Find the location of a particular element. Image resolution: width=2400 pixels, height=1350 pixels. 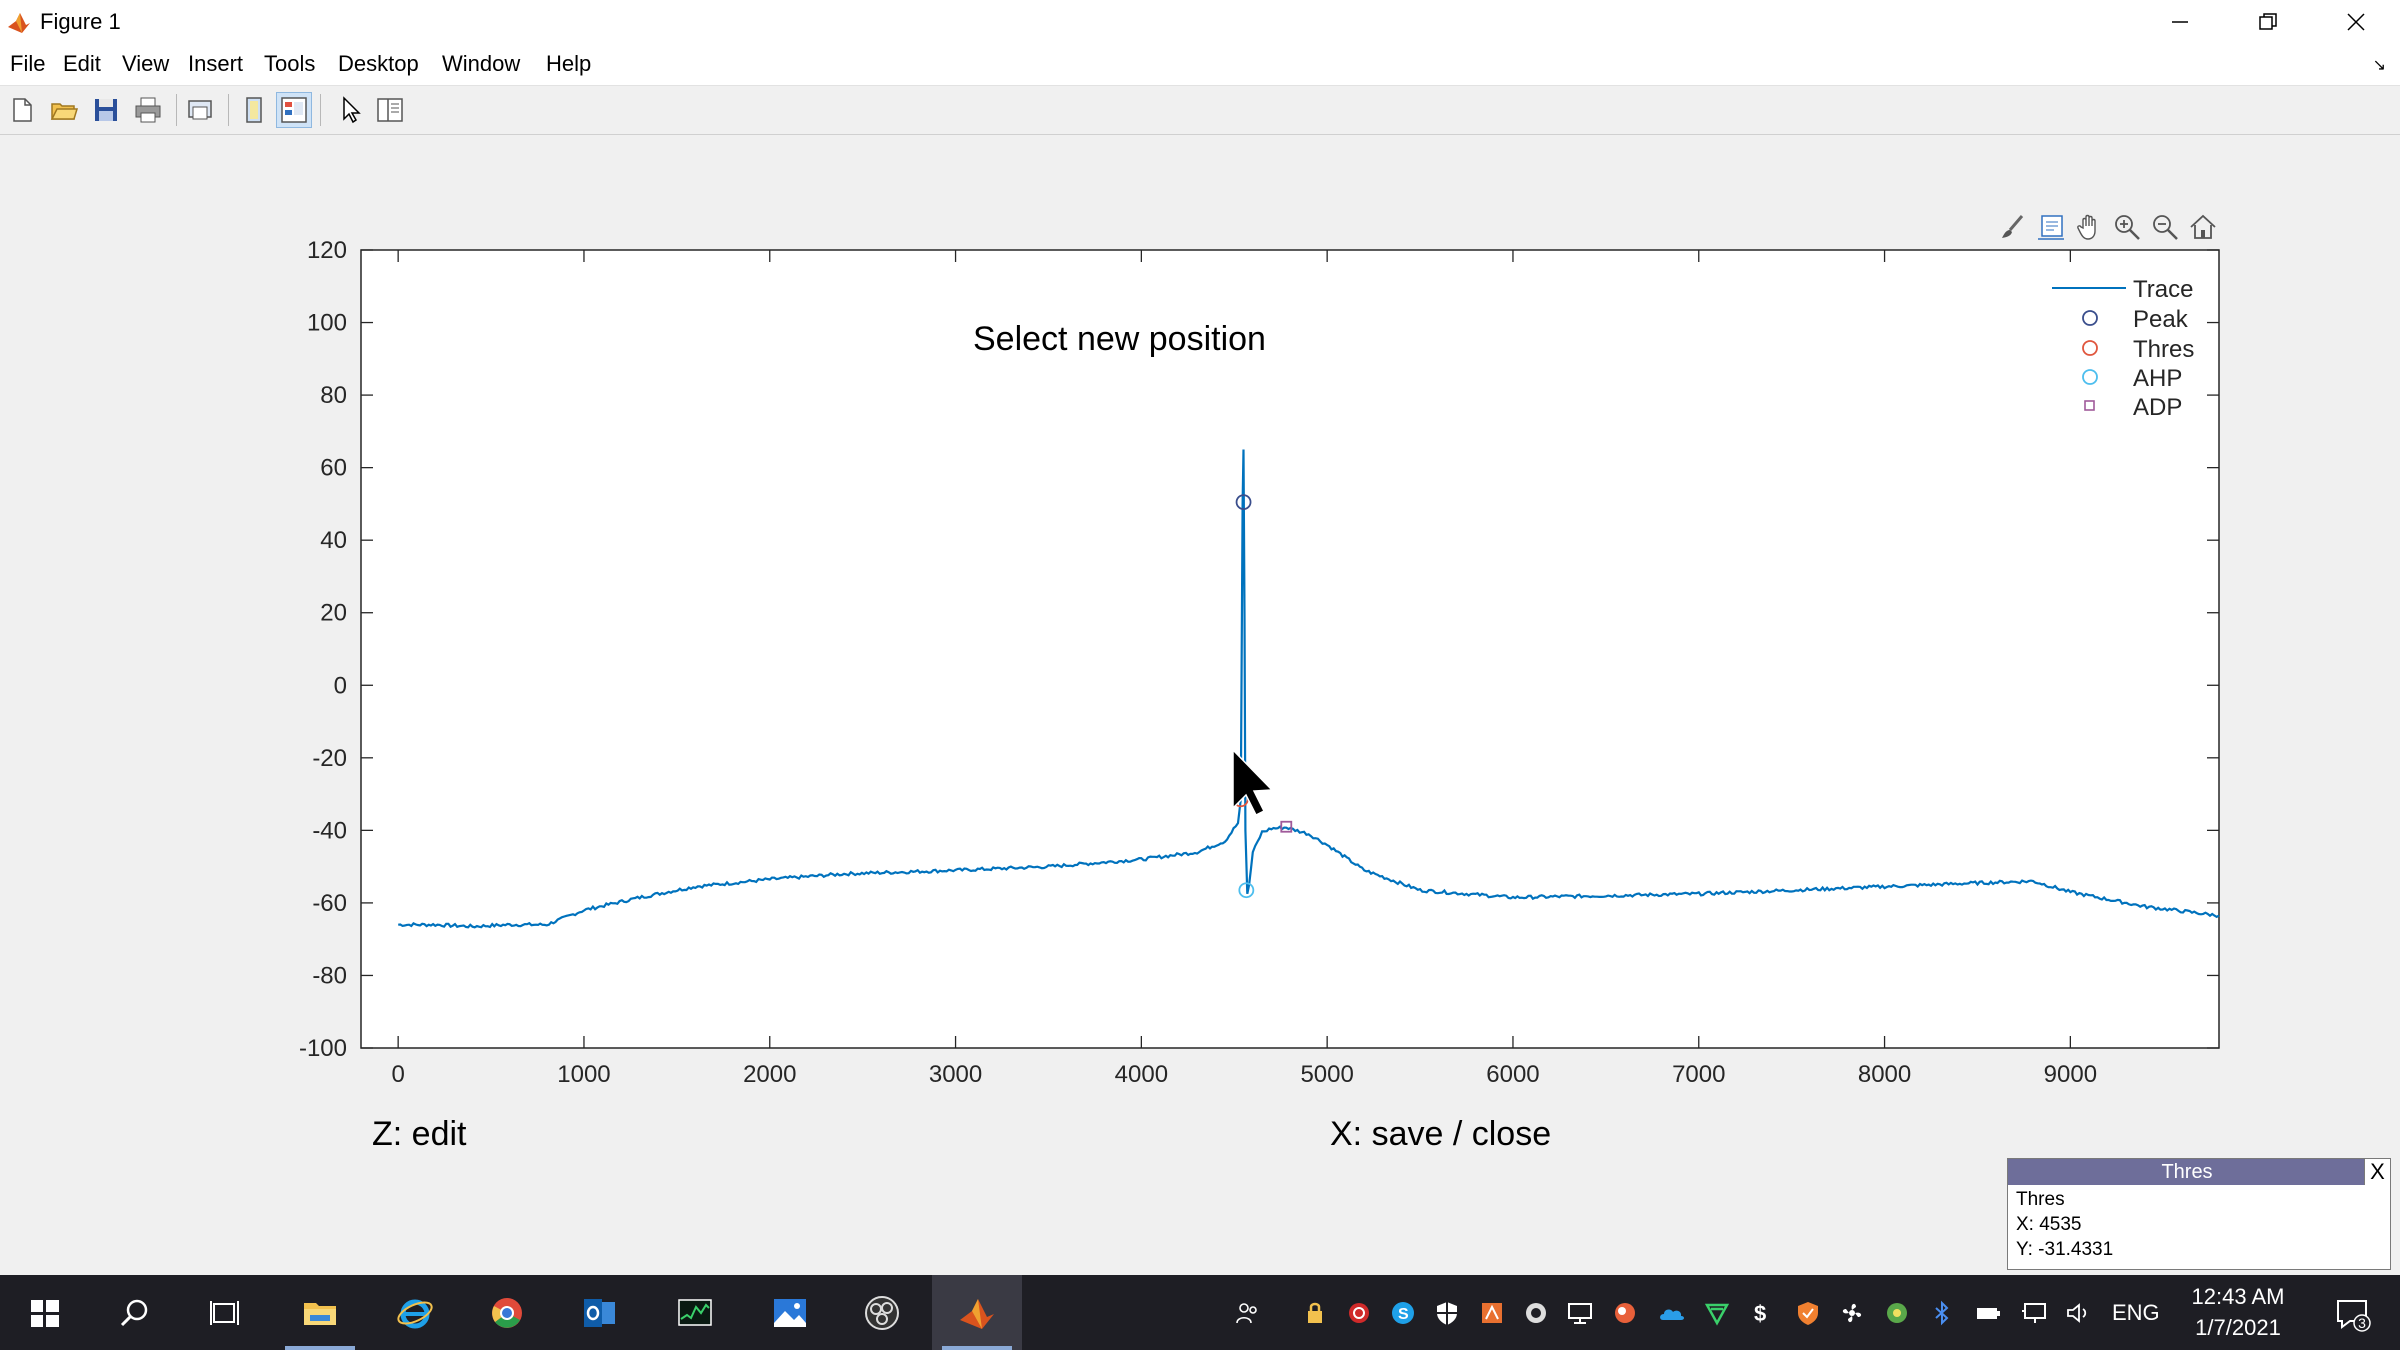

tray-stocks: $ is located at coordinates (1762, 1312).